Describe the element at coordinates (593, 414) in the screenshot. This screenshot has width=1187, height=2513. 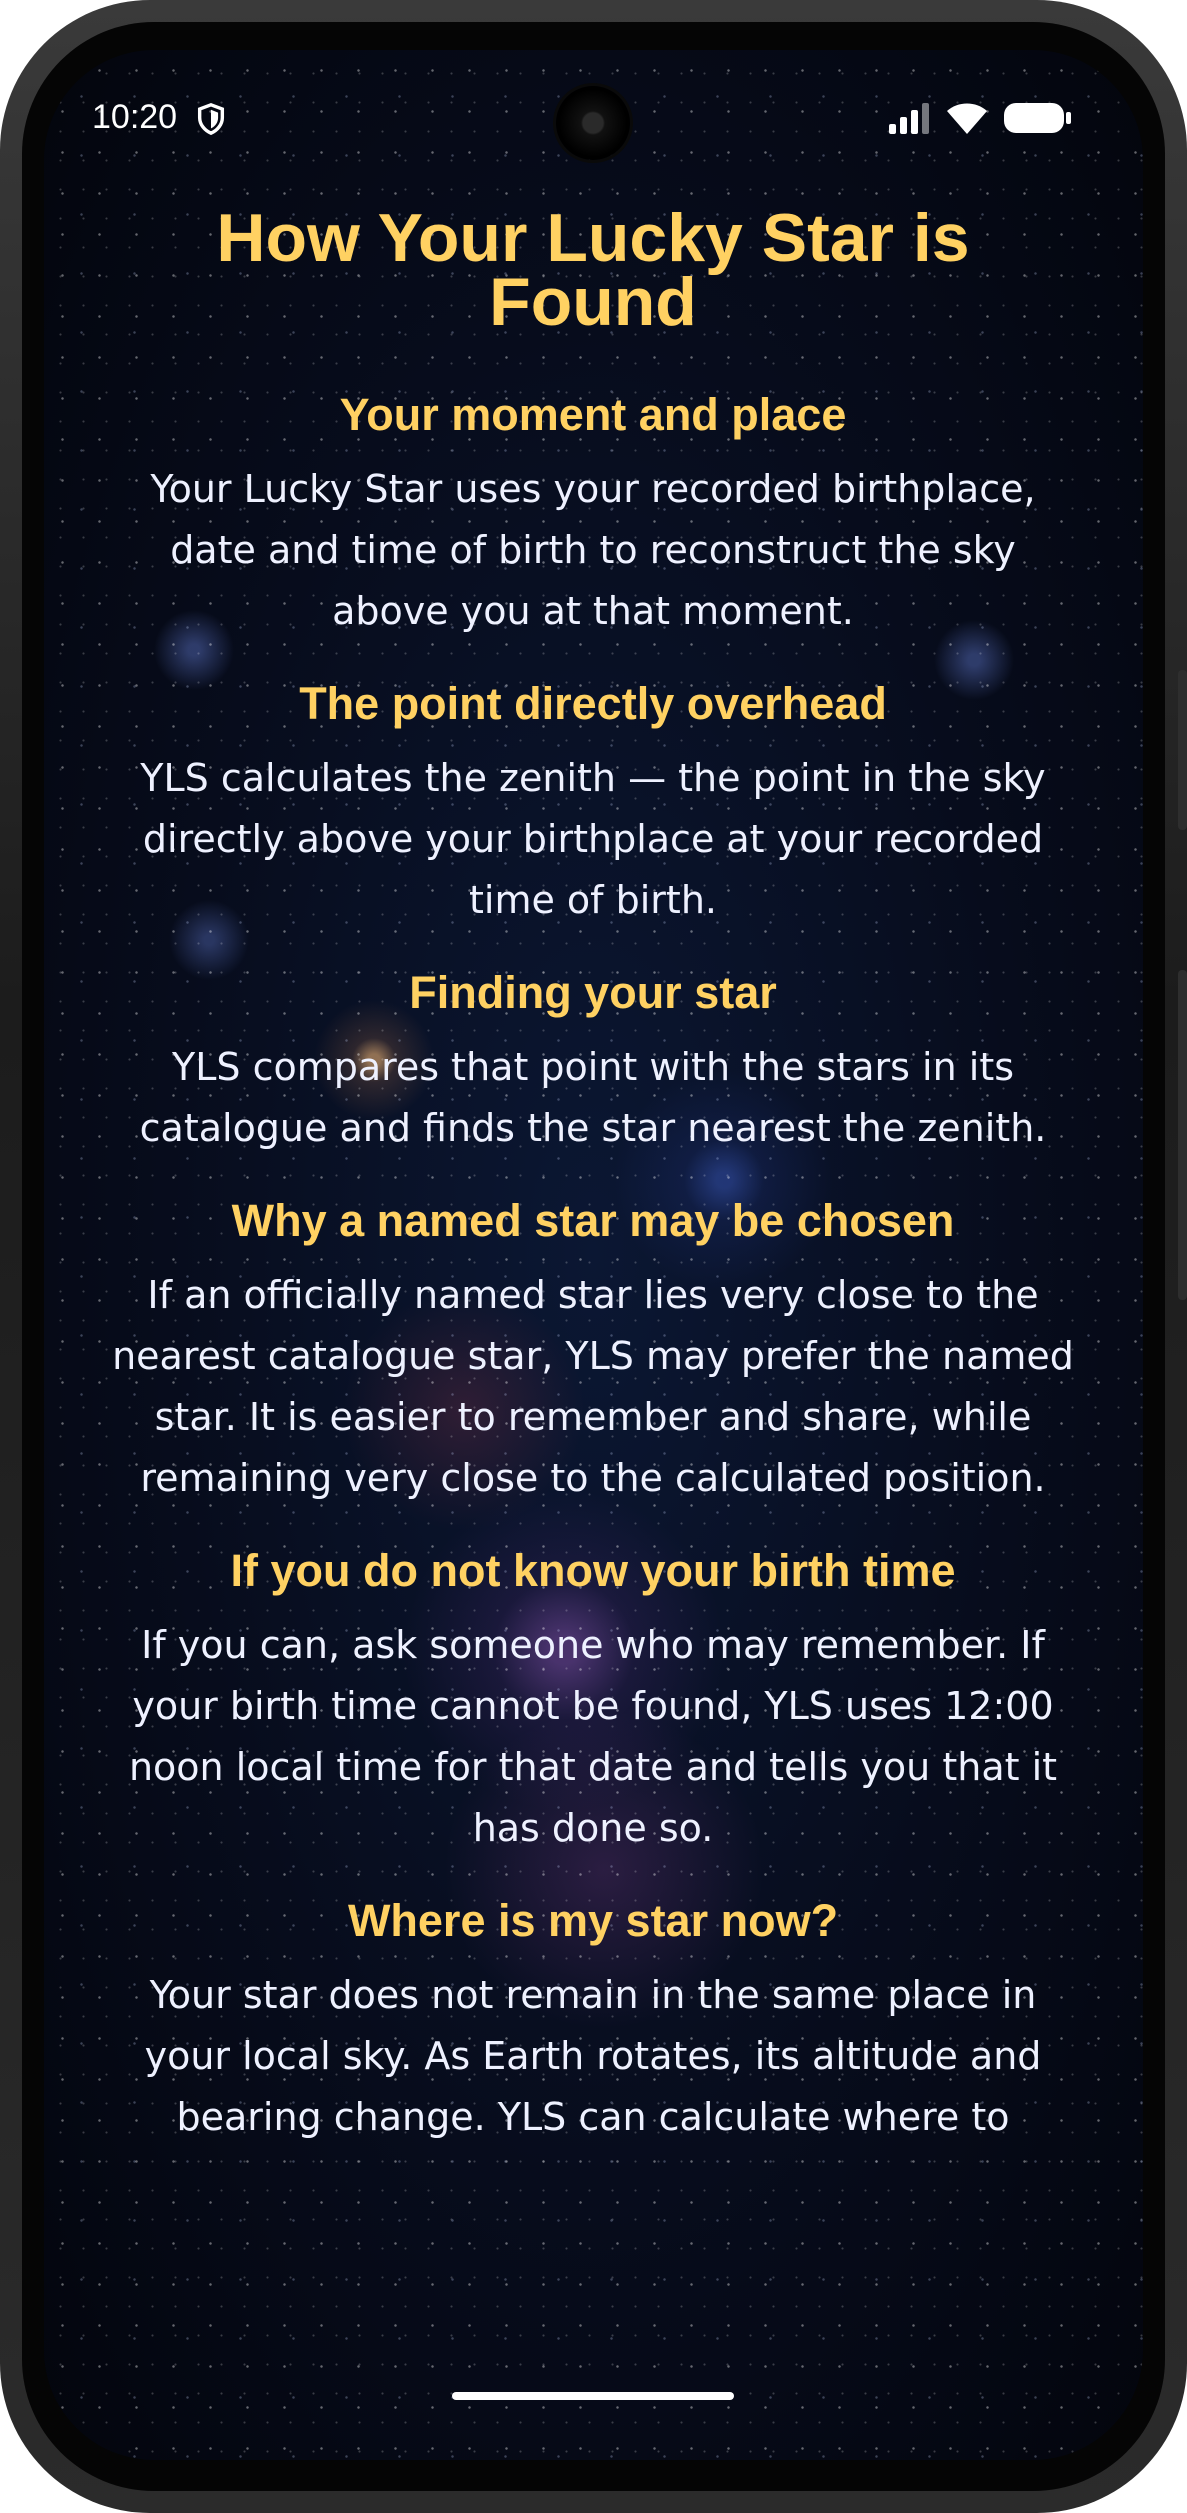
I see `section-heading: Your moment and place` at that location.